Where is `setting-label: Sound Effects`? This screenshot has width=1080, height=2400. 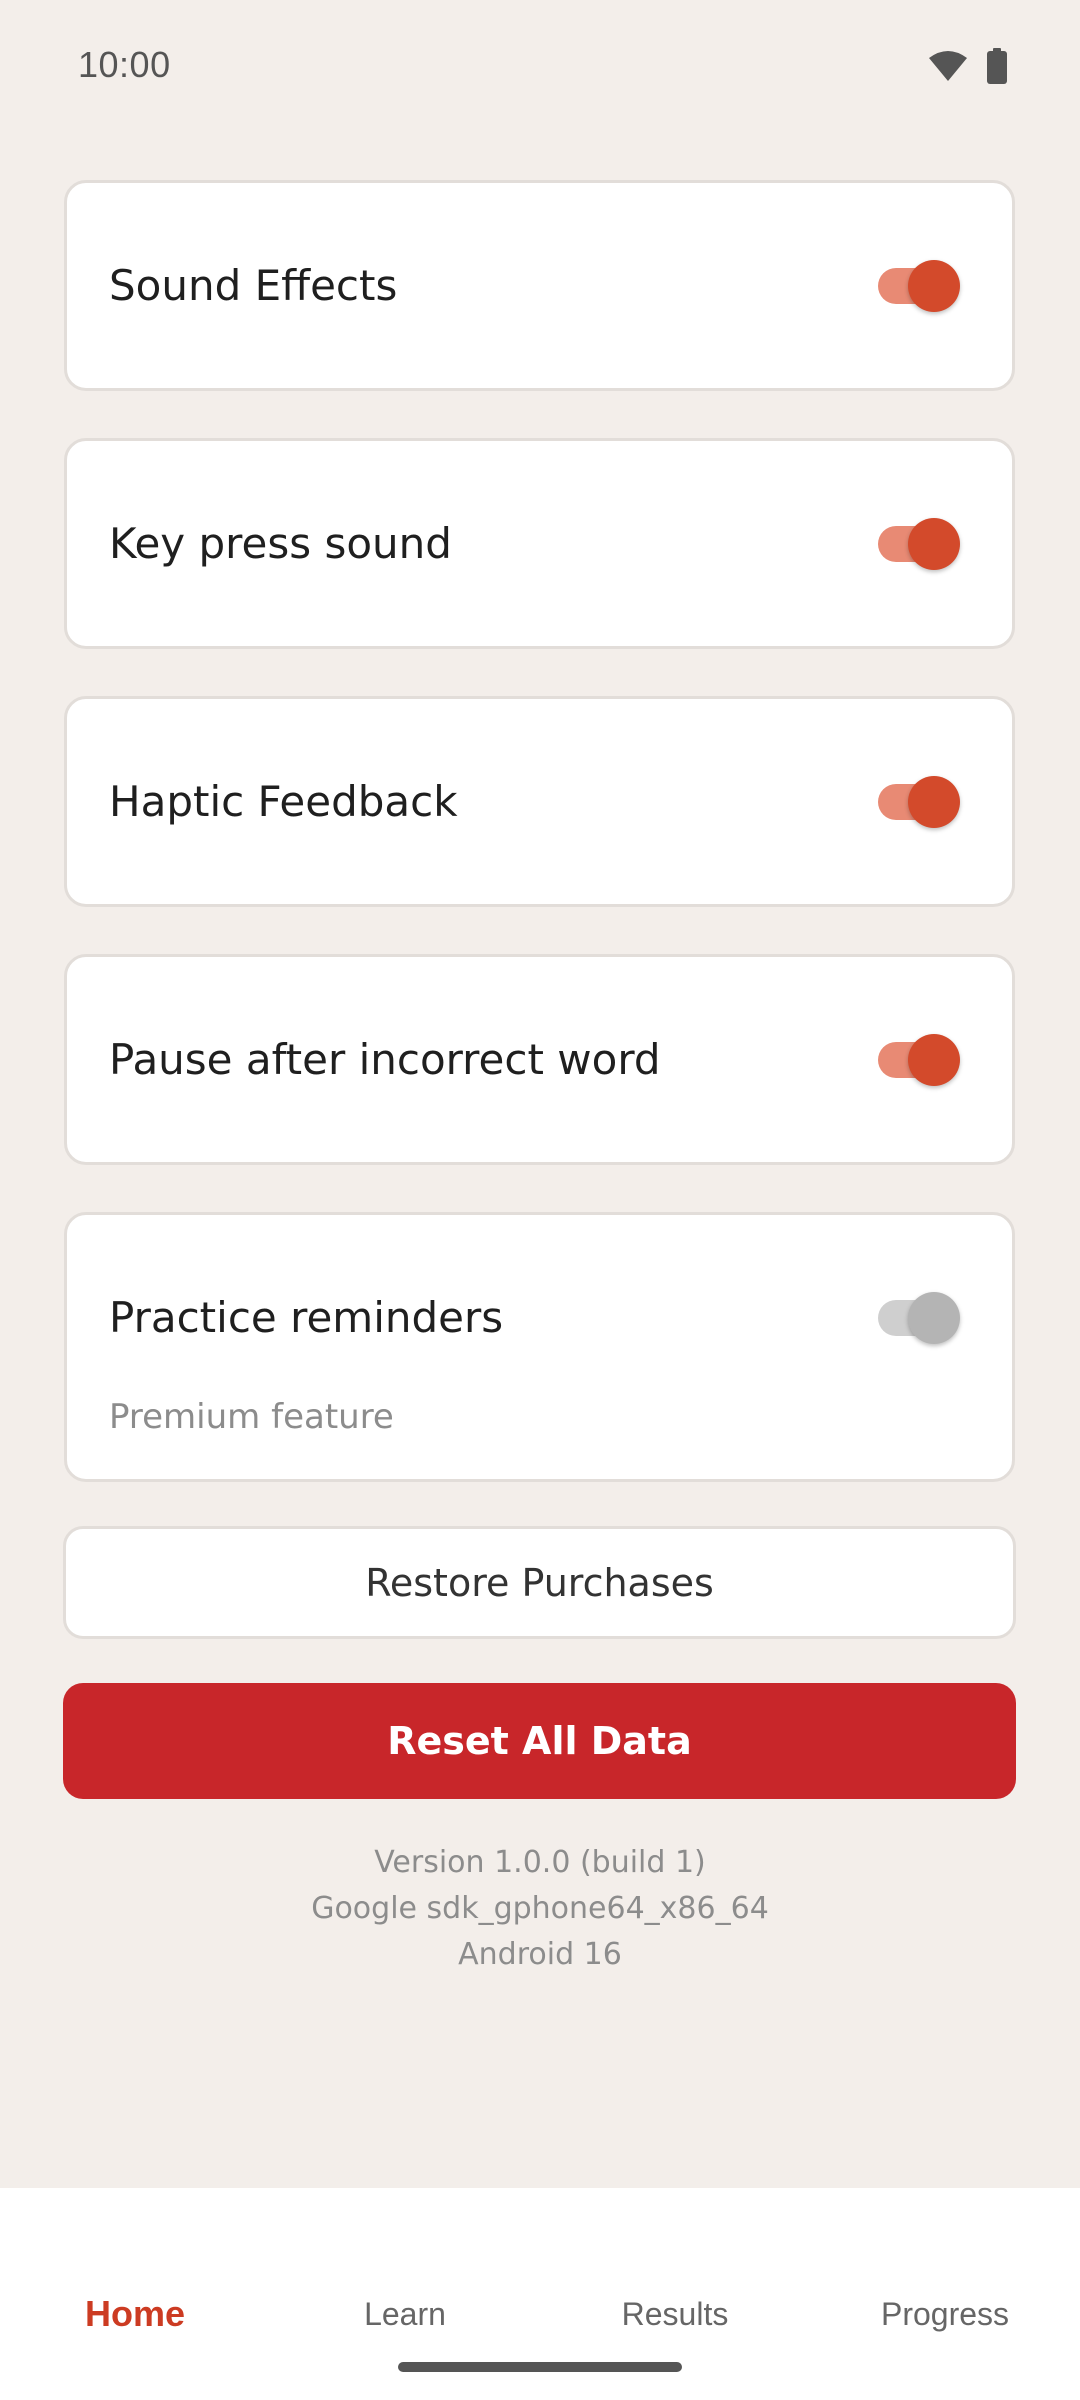
setting-label: Sound Effects is located at coordinates (253, 285).